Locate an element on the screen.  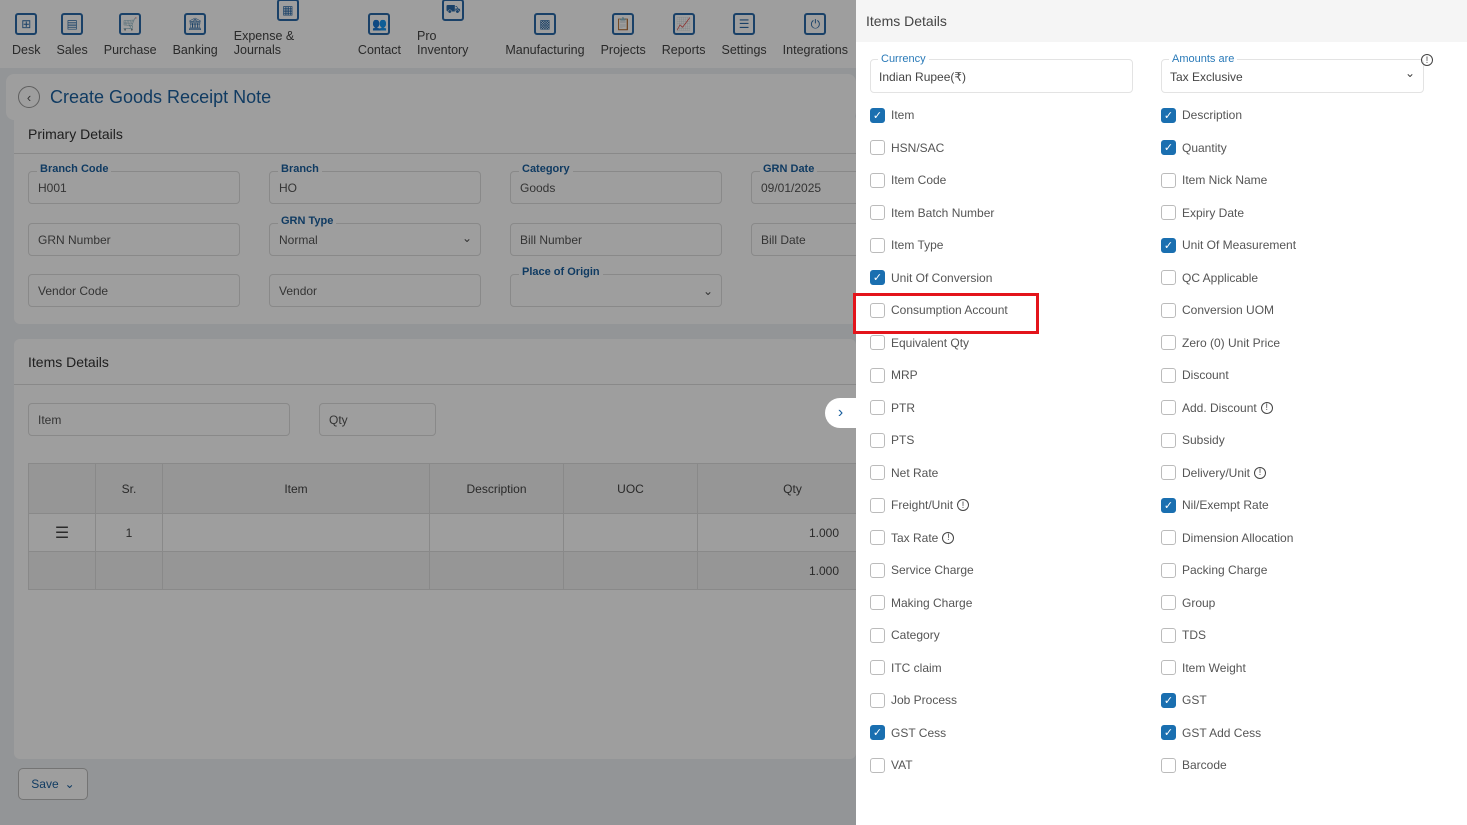
option-label: QC Applicable is located at coordinates (1220, 277).